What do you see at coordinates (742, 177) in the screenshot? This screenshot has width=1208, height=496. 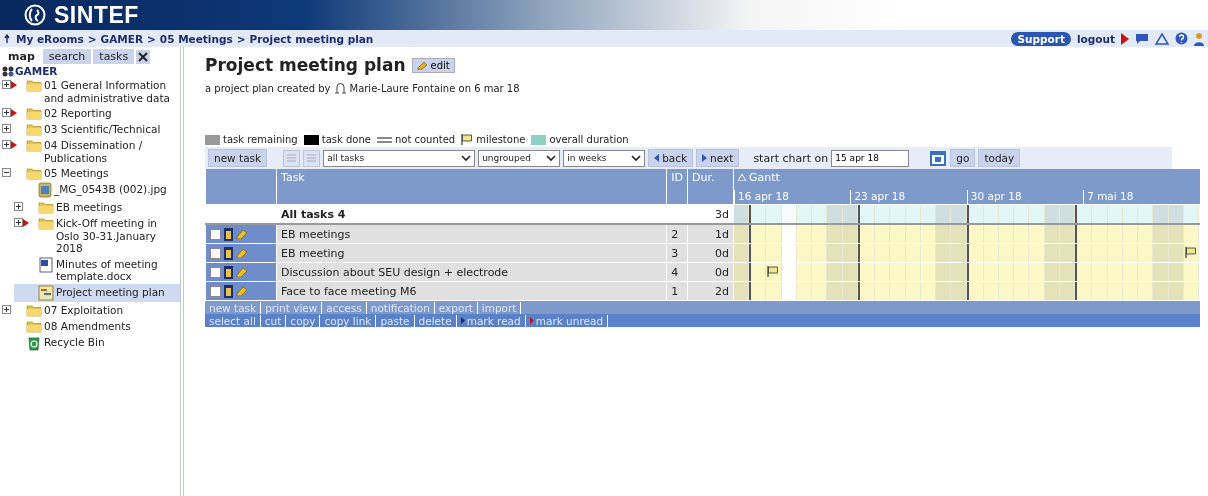 I see `sort-icon` at bounding box center [742, 177].